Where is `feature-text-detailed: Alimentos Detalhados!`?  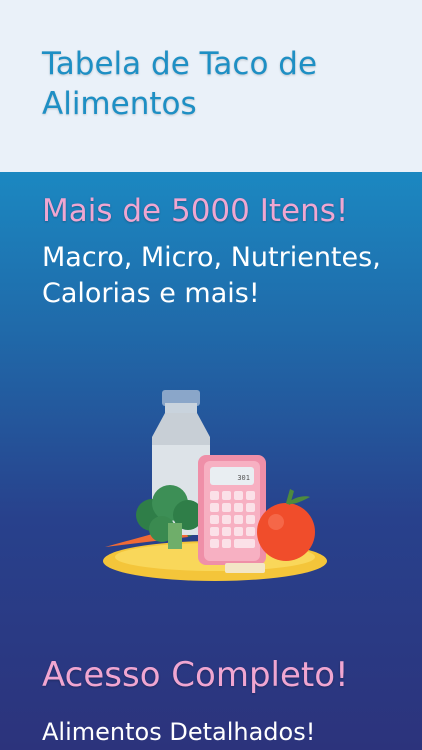
feature-text-detailed: Alimentos Detalhados! is located at coordinates (179, 732).